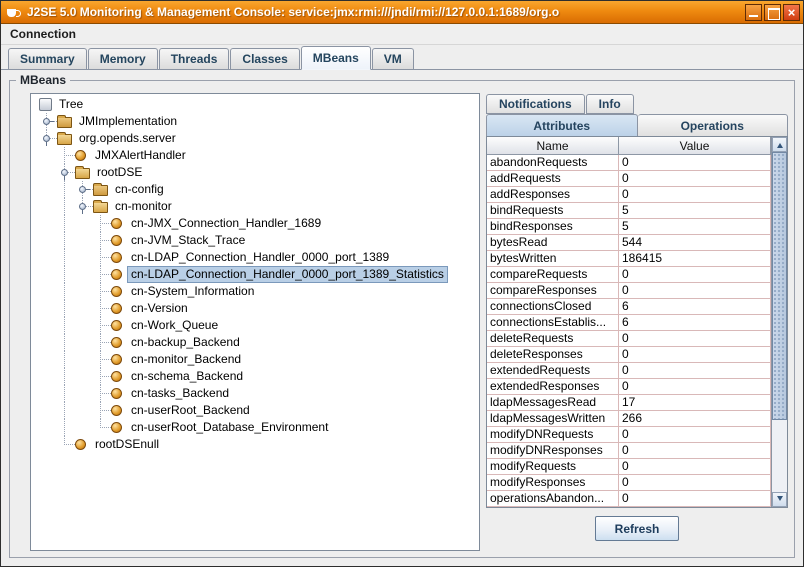 Image resolution: width=804 pixels, height=567 pixels. Describe the element at coordinates (392, 58) in the screenshot. I see `tab-vm: VM` at that location.